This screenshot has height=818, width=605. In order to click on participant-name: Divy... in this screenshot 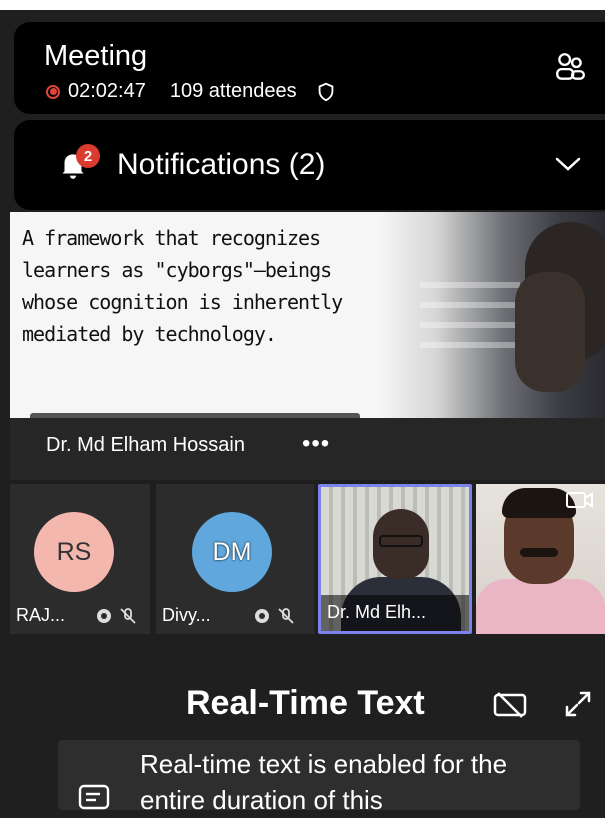, I will do `click(186, 615)`.